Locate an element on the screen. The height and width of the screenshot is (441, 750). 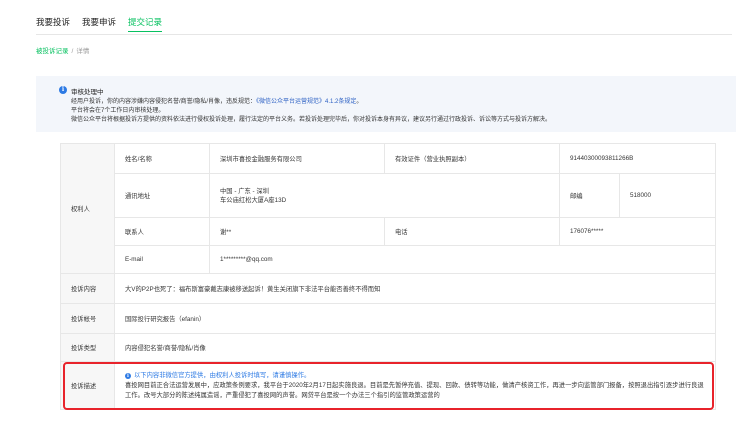
email-value: 1*********@qq.com is located at coordinates (462, 259).